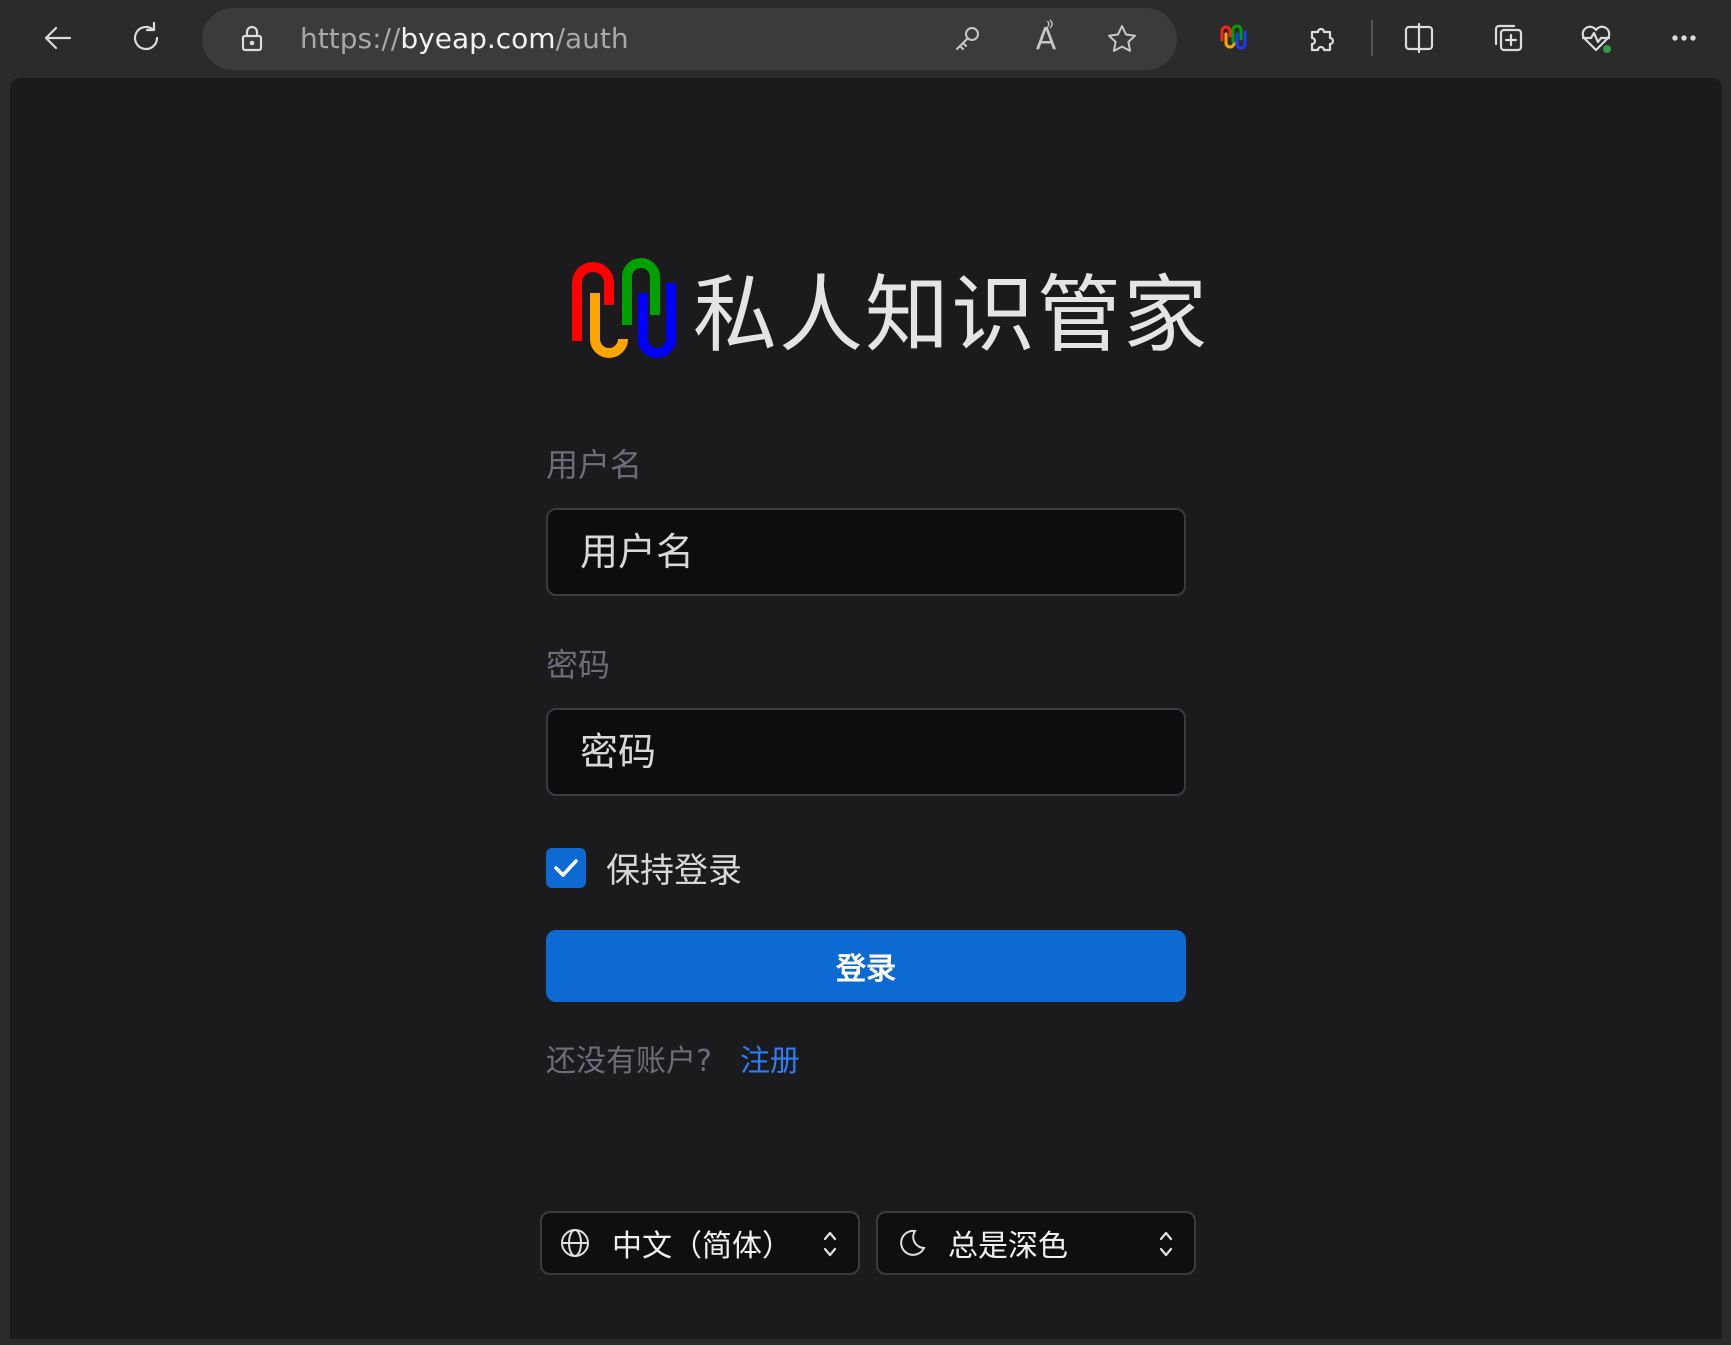  I want to click on refresh-button, so click(146, 38).